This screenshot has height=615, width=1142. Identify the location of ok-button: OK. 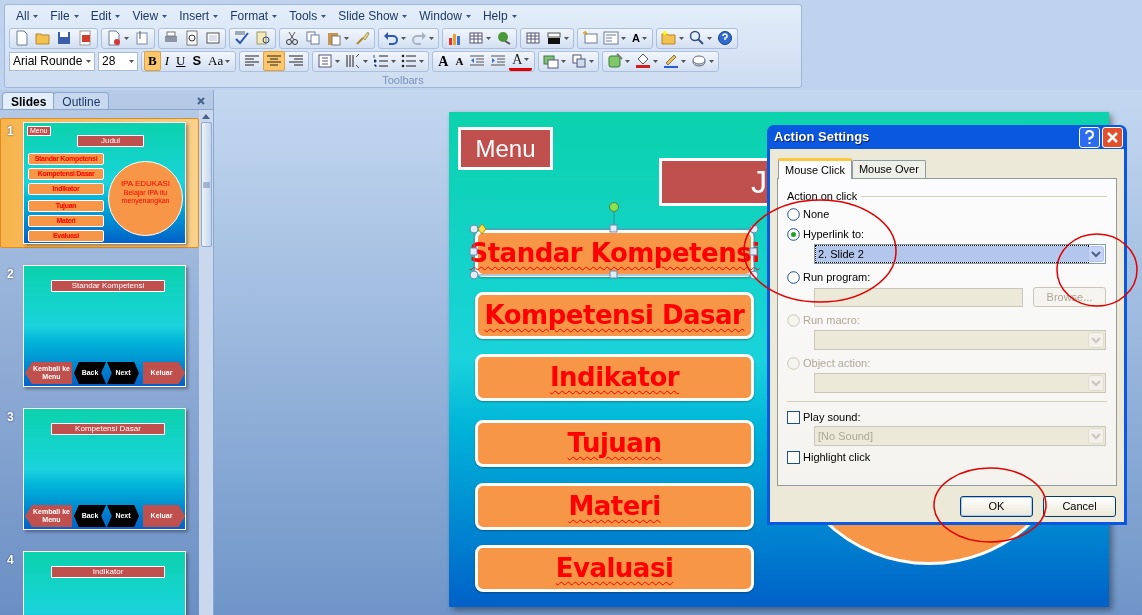
(996, 506).